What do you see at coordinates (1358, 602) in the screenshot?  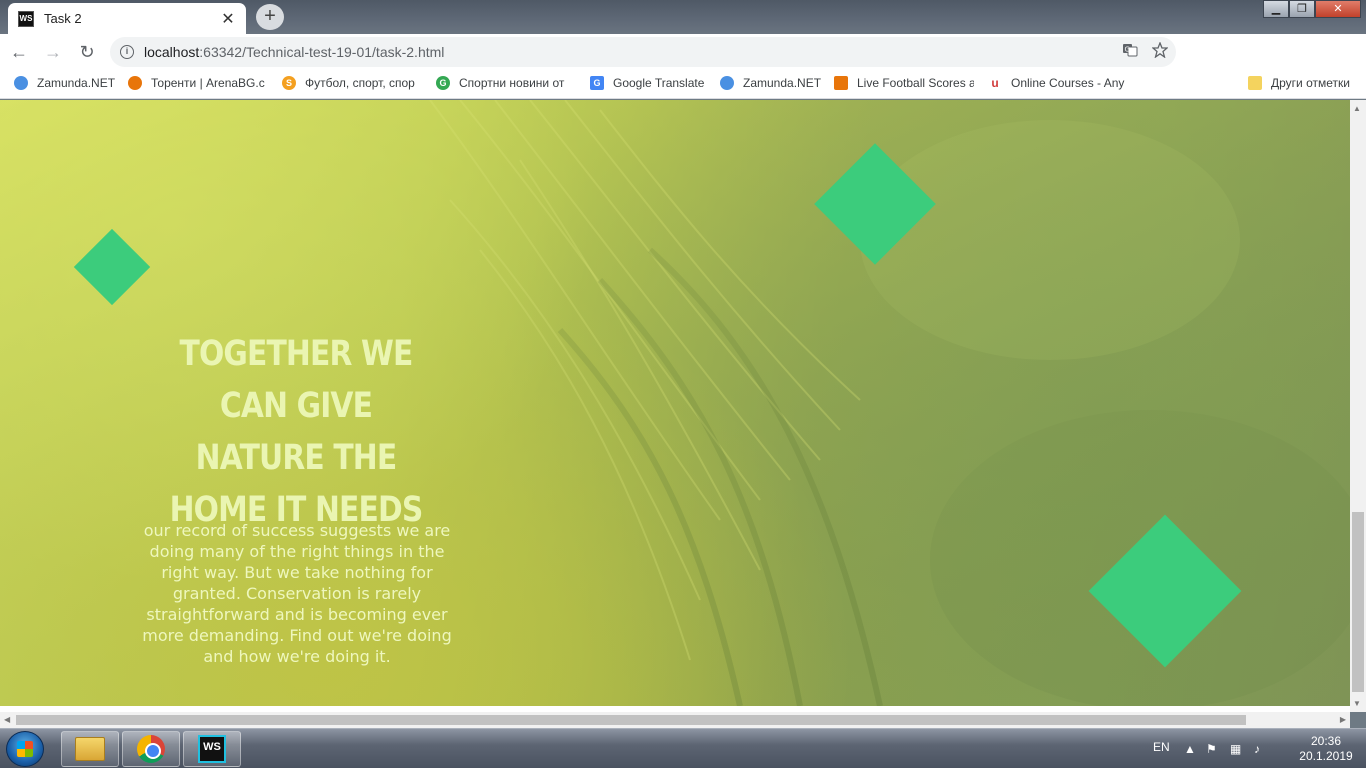 I see `vertical-scroll-thumb` at bounding box center [1358, 602].